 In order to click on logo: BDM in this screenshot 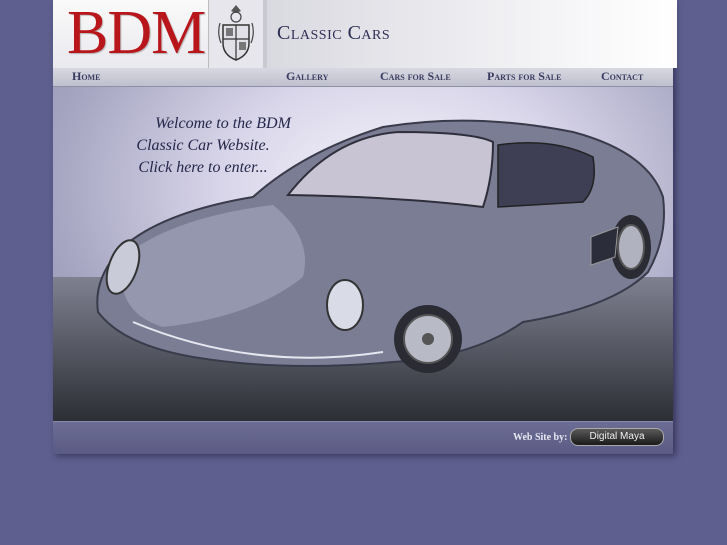, I will do `click(136, 33)`.